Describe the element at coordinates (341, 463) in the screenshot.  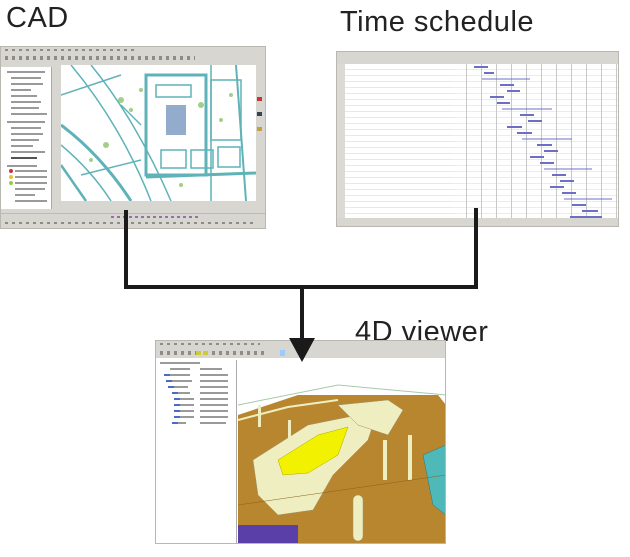
I see `3d-building-model` at that location.